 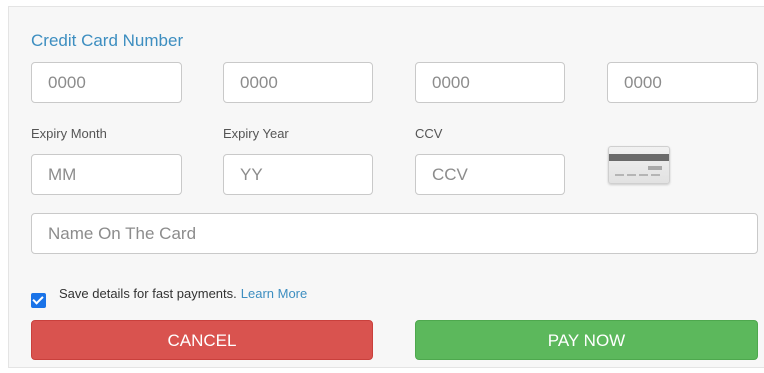 I want to click on expiry-month-label: Expiry Month, so click(x=69, y=133).